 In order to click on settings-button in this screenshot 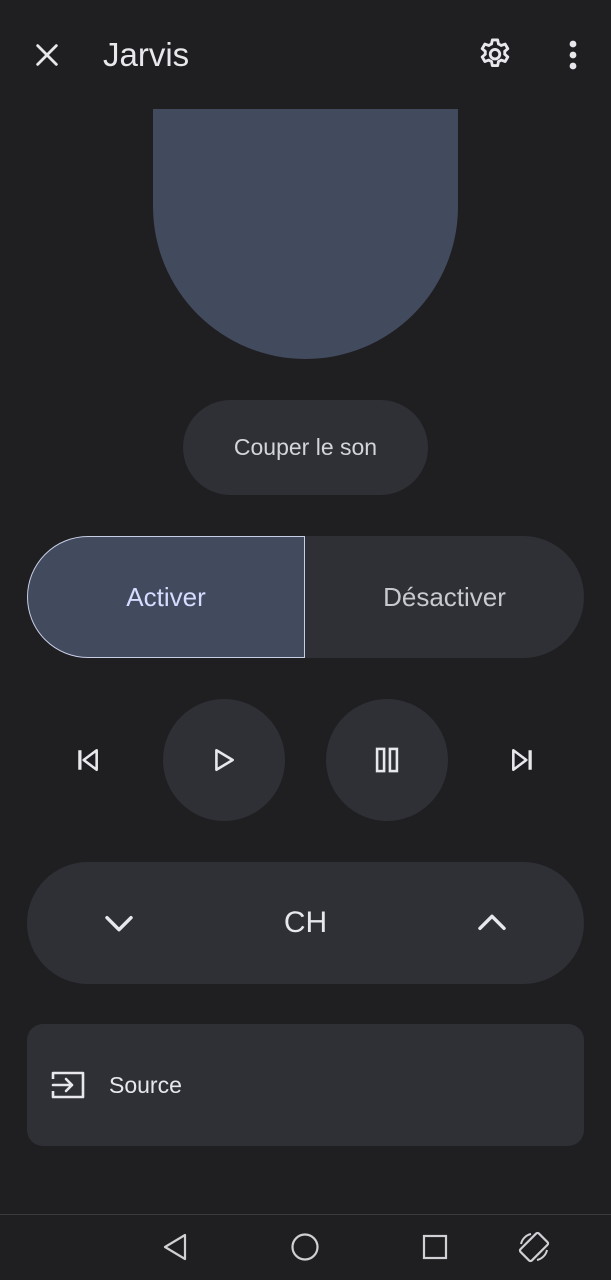, I will do `click(495, 55)`.